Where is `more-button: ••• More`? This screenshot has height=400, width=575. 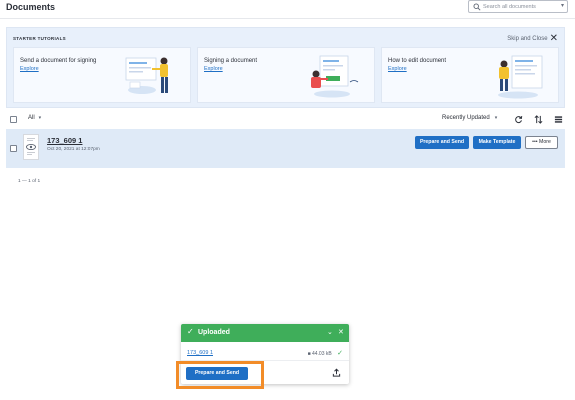
more-button: ••• More is located at coordinates (541, 142).